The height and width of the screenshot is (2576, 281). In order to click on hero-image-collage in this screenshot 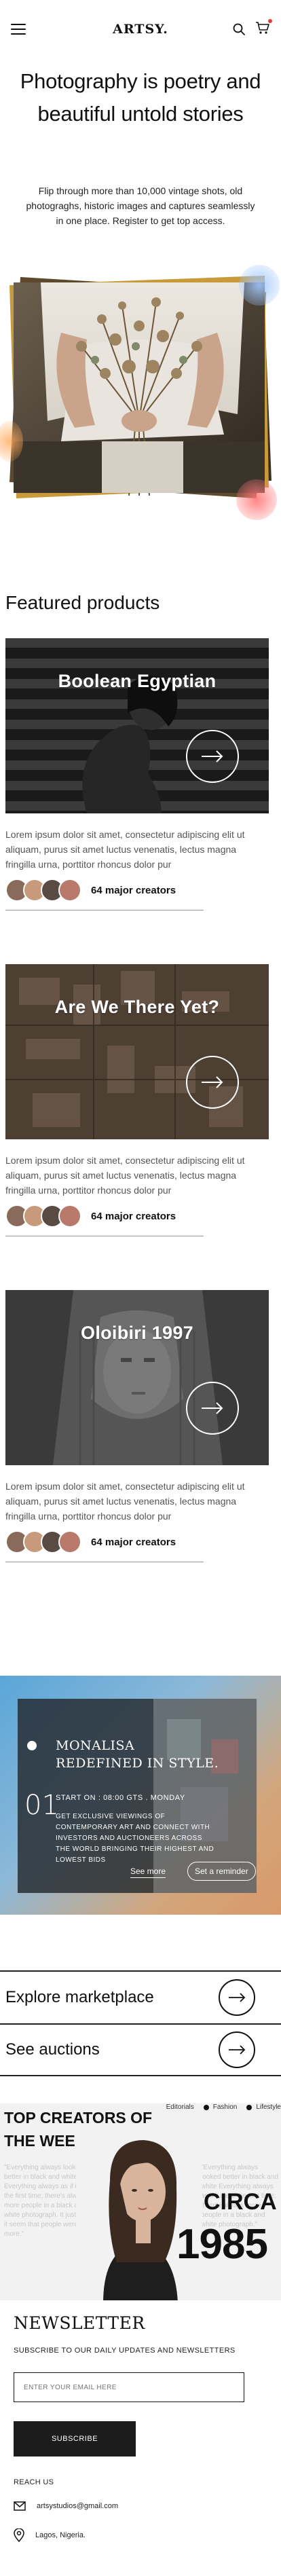, I will do `click(140, 392)`.